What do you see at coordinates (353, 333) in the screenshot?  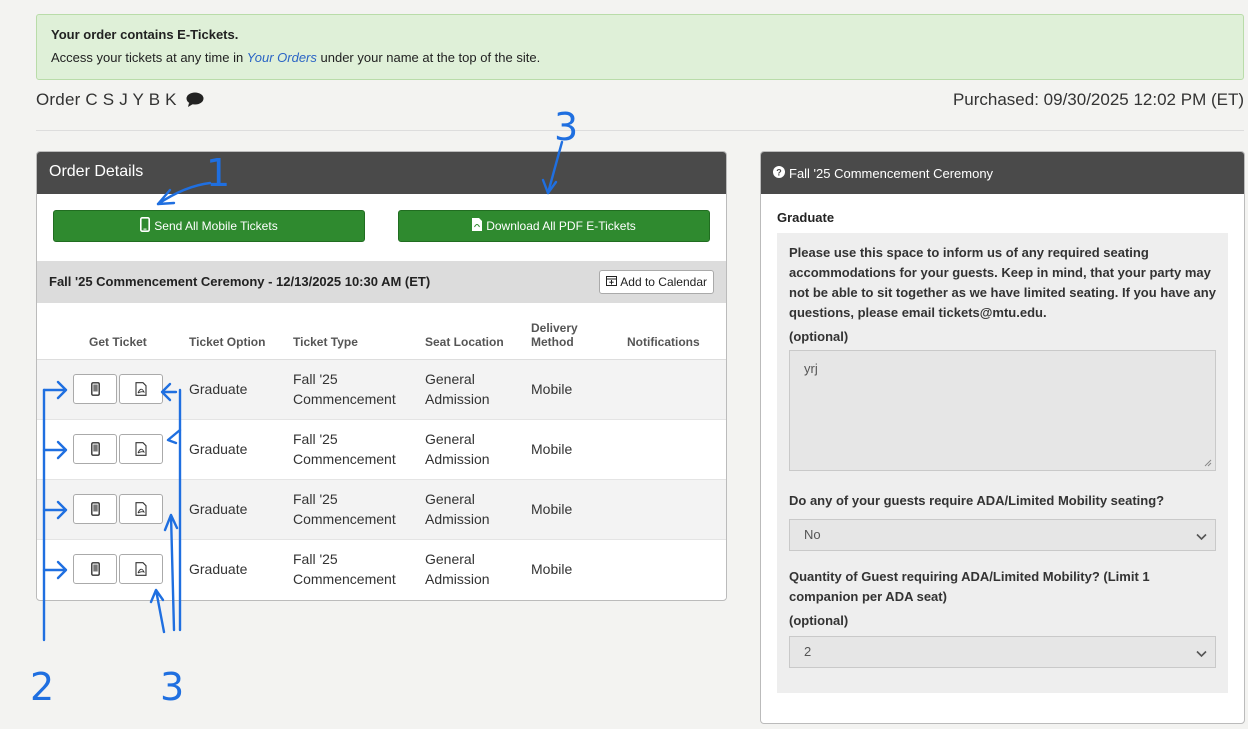 I see `col-ticket-type: Ticket Type` at bounding box center [353, 333].